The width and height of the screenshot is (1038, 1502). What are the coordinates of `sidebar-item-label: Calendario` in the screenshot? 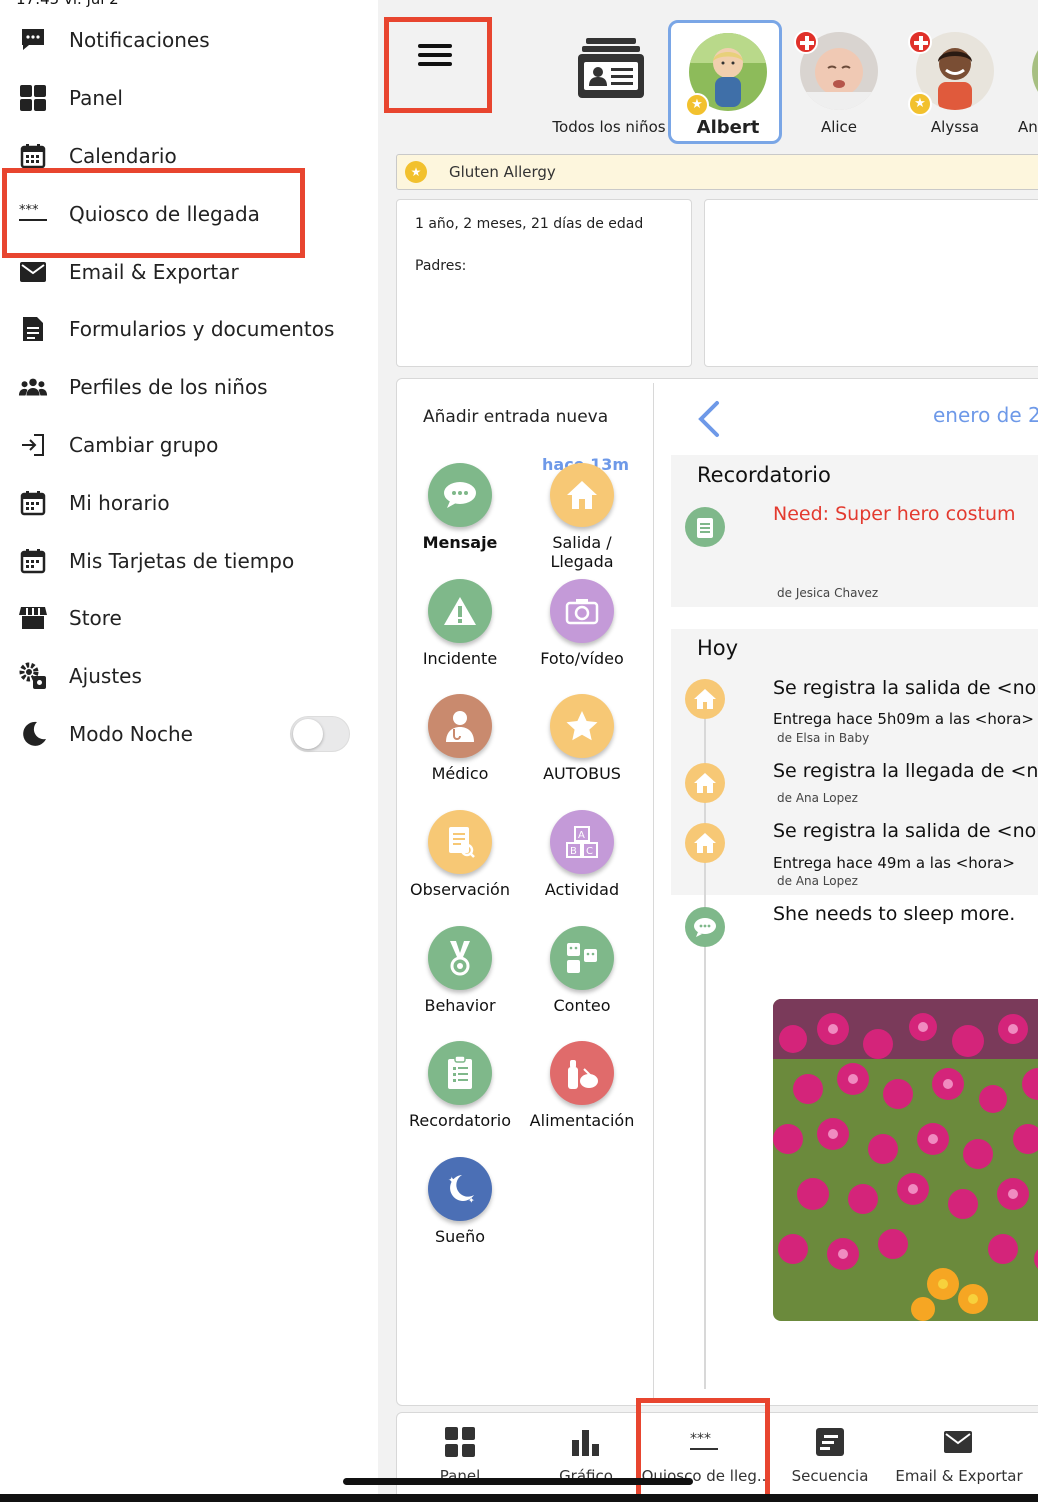 It's located at (123, 156).